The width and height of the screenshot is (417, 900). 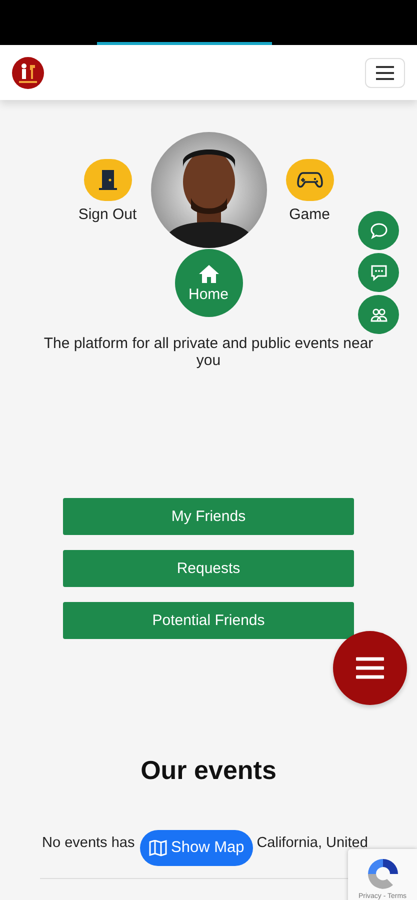 I want to click on section-title: Our events, so click(x=209, y=770).